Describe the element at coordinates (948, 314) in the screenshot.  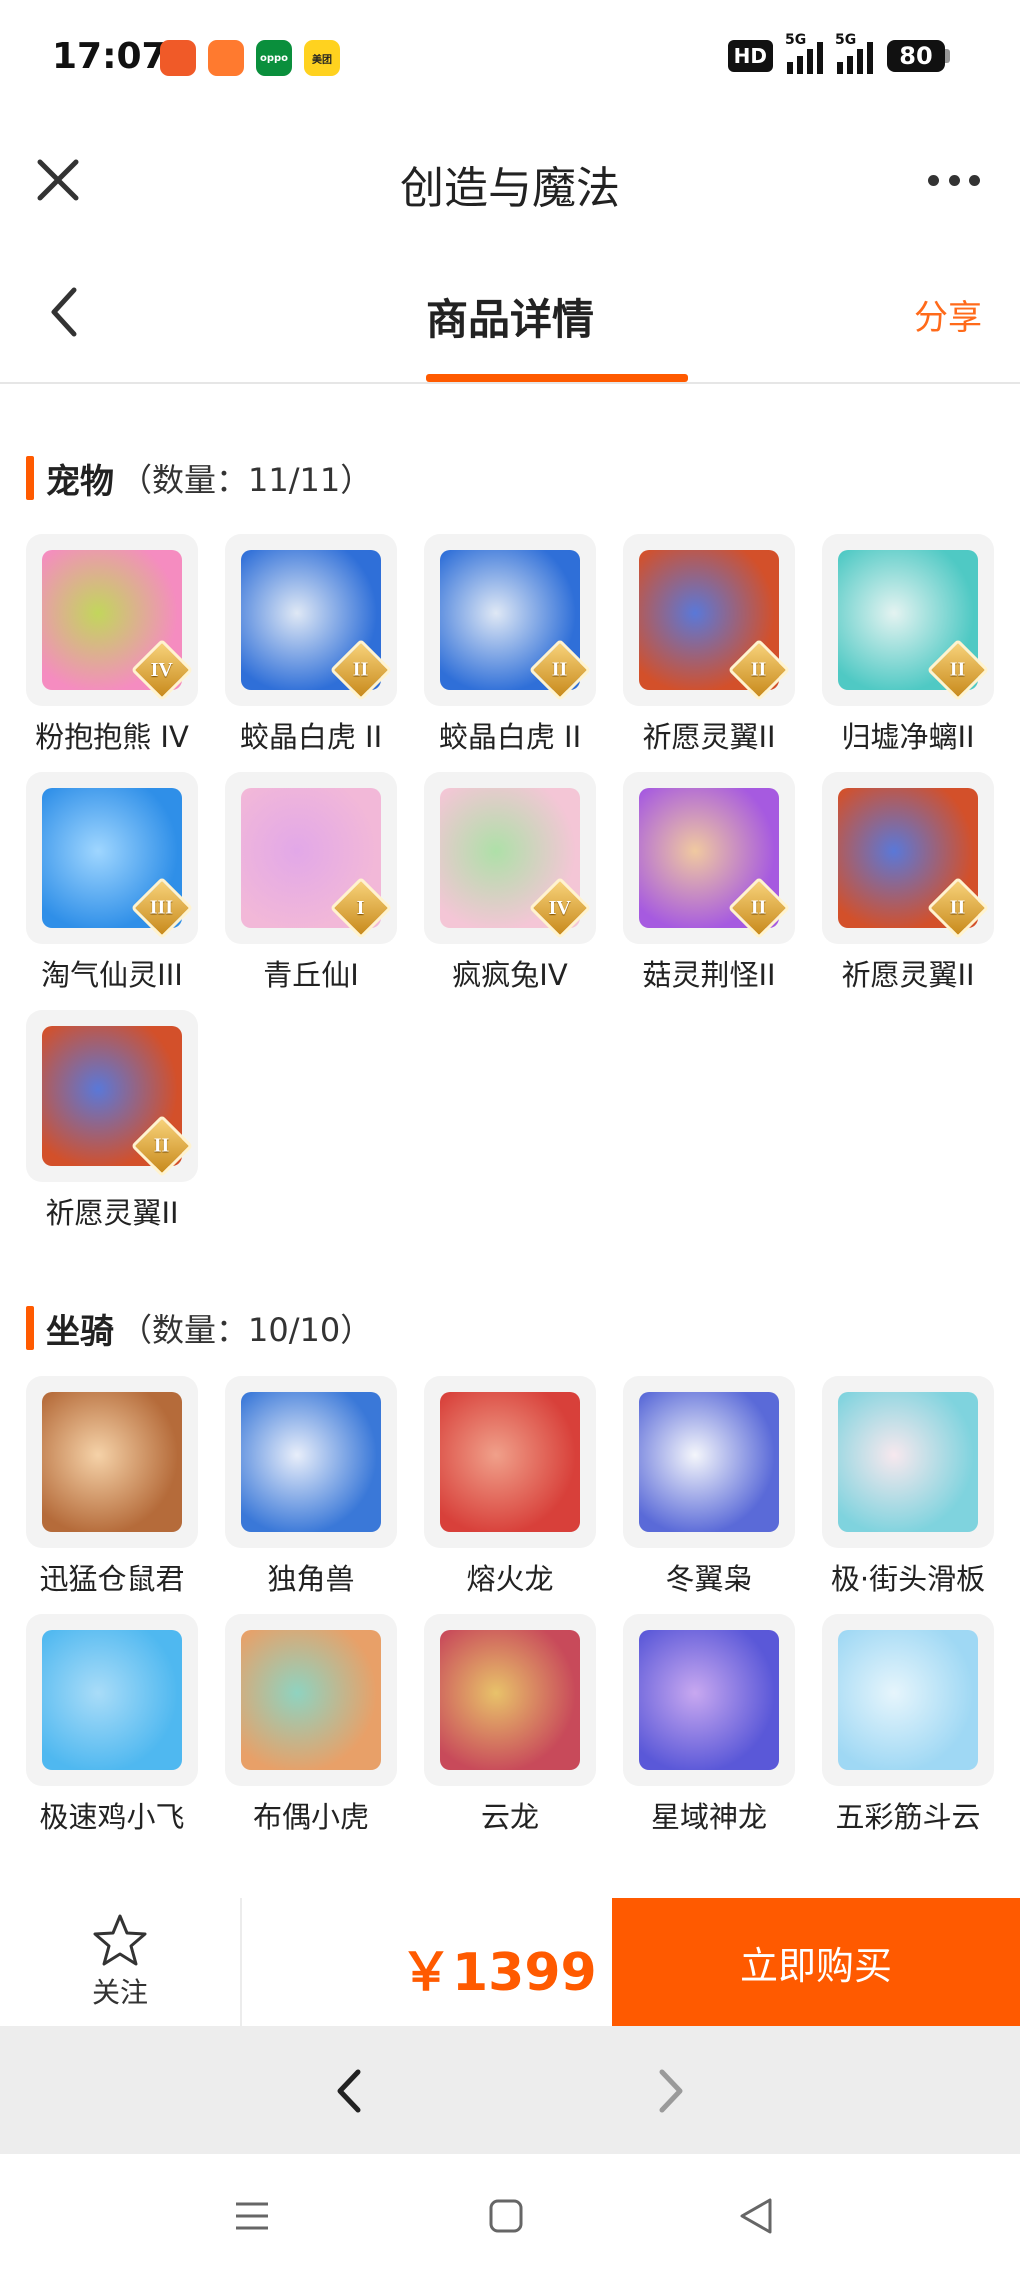
I see `share-button: 分享` at that location.